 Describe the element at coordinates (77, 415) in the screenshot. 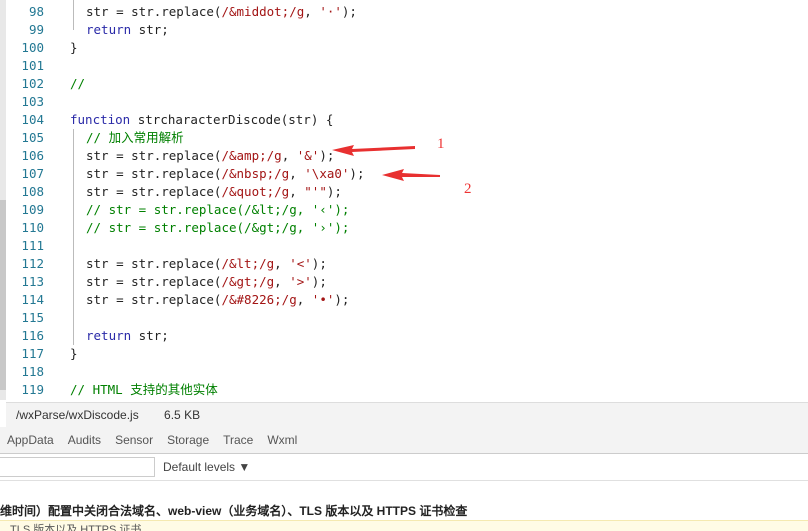

I see `file-path: /wxParse/wxDiscode.js` at that location.